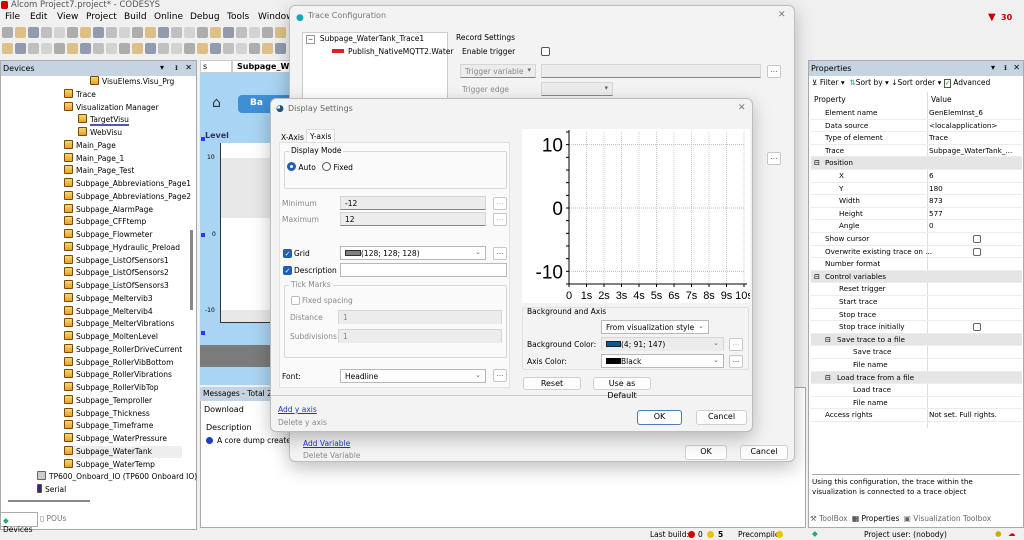 The height and width of the screenshot is (540, 1024). I want to click on trigger-variable-select: Trigger variable ▾, so click(498, 71).